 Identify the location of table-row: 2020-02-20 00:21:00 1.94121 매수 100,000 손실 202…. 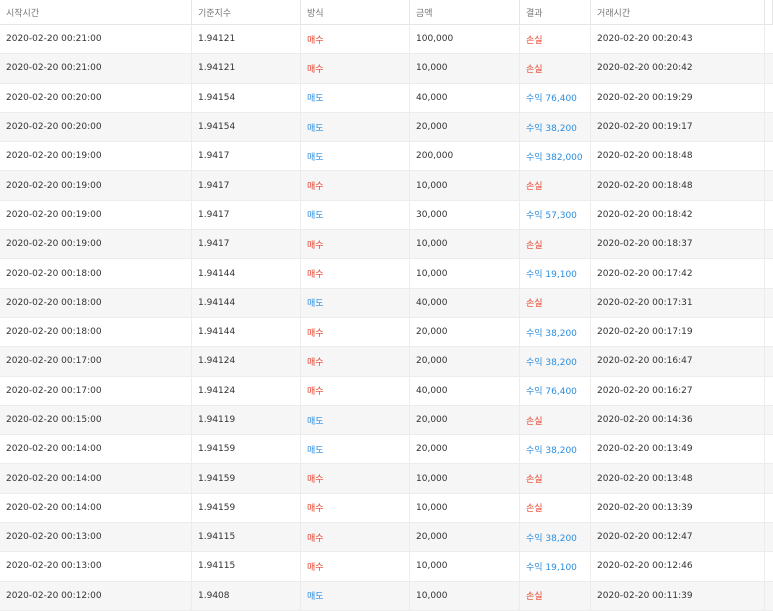
(386, 40).